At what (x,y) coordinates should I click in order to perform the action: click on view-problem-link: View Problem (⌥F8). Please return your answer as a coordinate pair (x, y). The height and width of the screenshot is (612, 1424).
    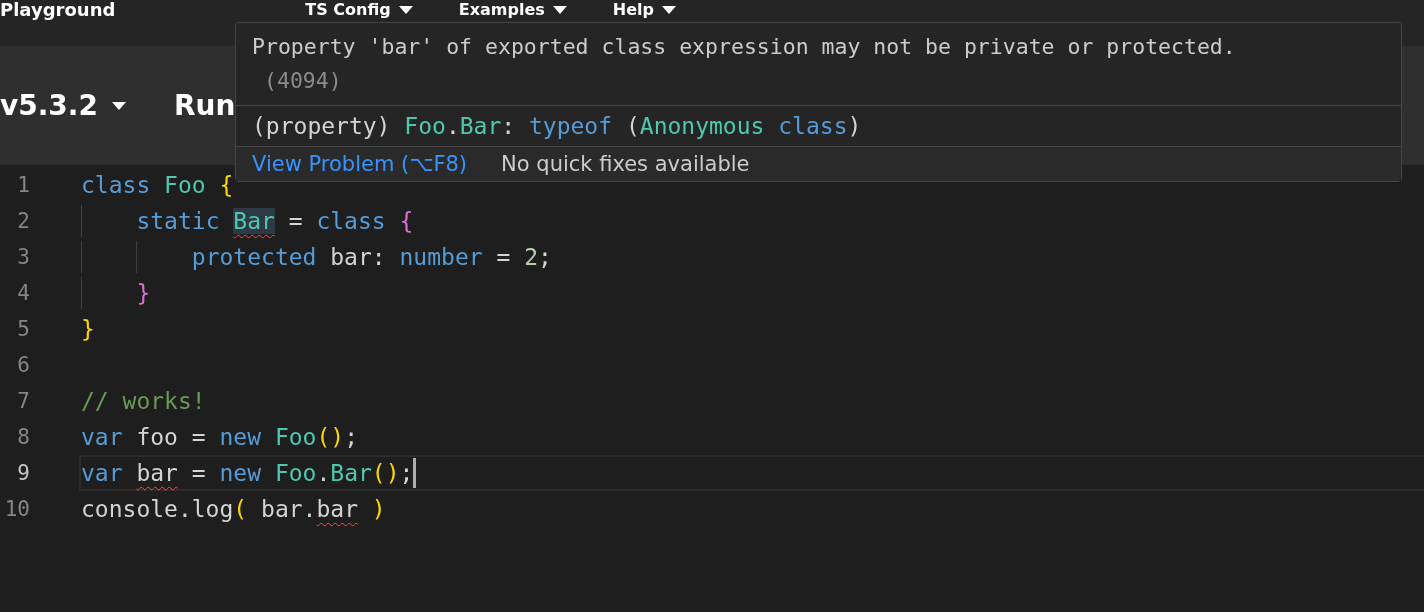
    Looking at the image, I should click on (360, 164).